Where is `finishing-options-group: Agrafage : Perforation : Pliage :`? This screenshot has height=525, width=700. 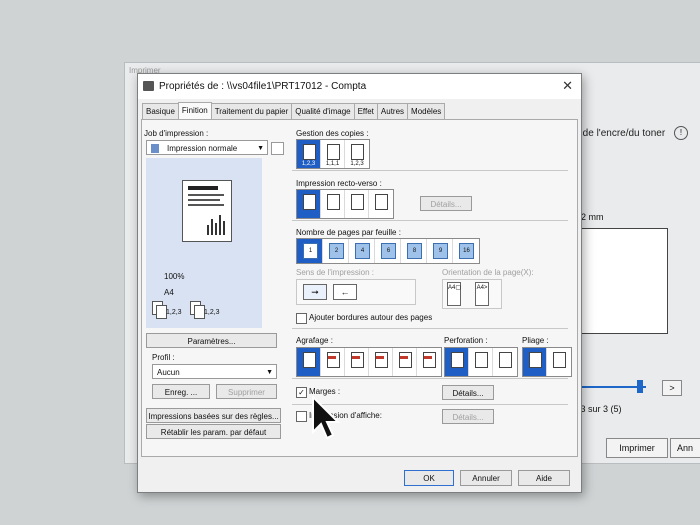 finishing-options-group: Agrafage : Perforation : Pliage : is located at coordinates (432, 353).